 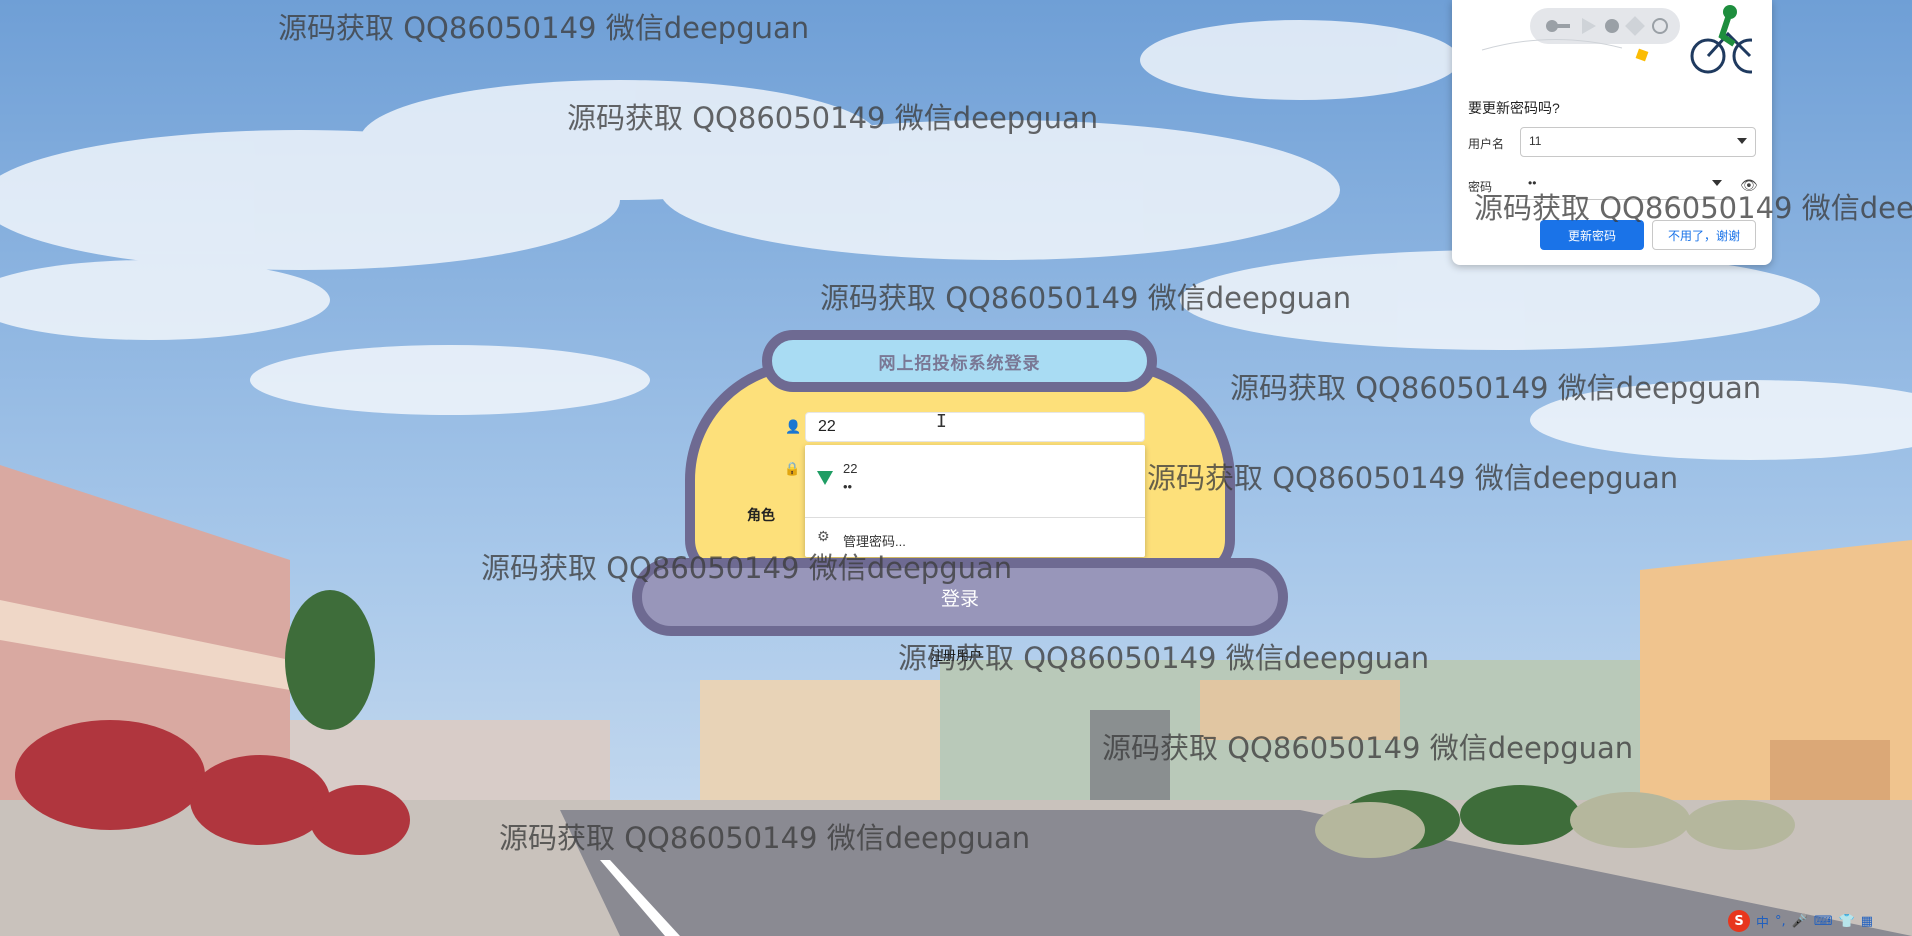 I want to click on login-button: 登录, so click(x=960, y=597).